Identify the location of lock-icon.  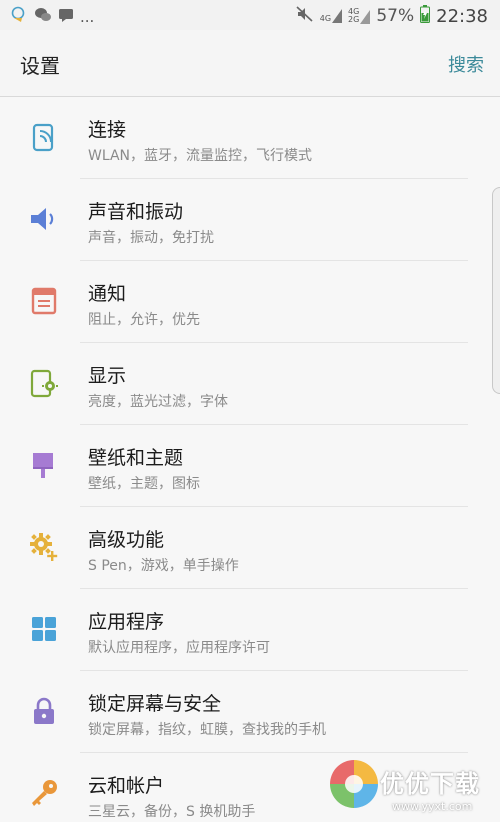
(44, 711).